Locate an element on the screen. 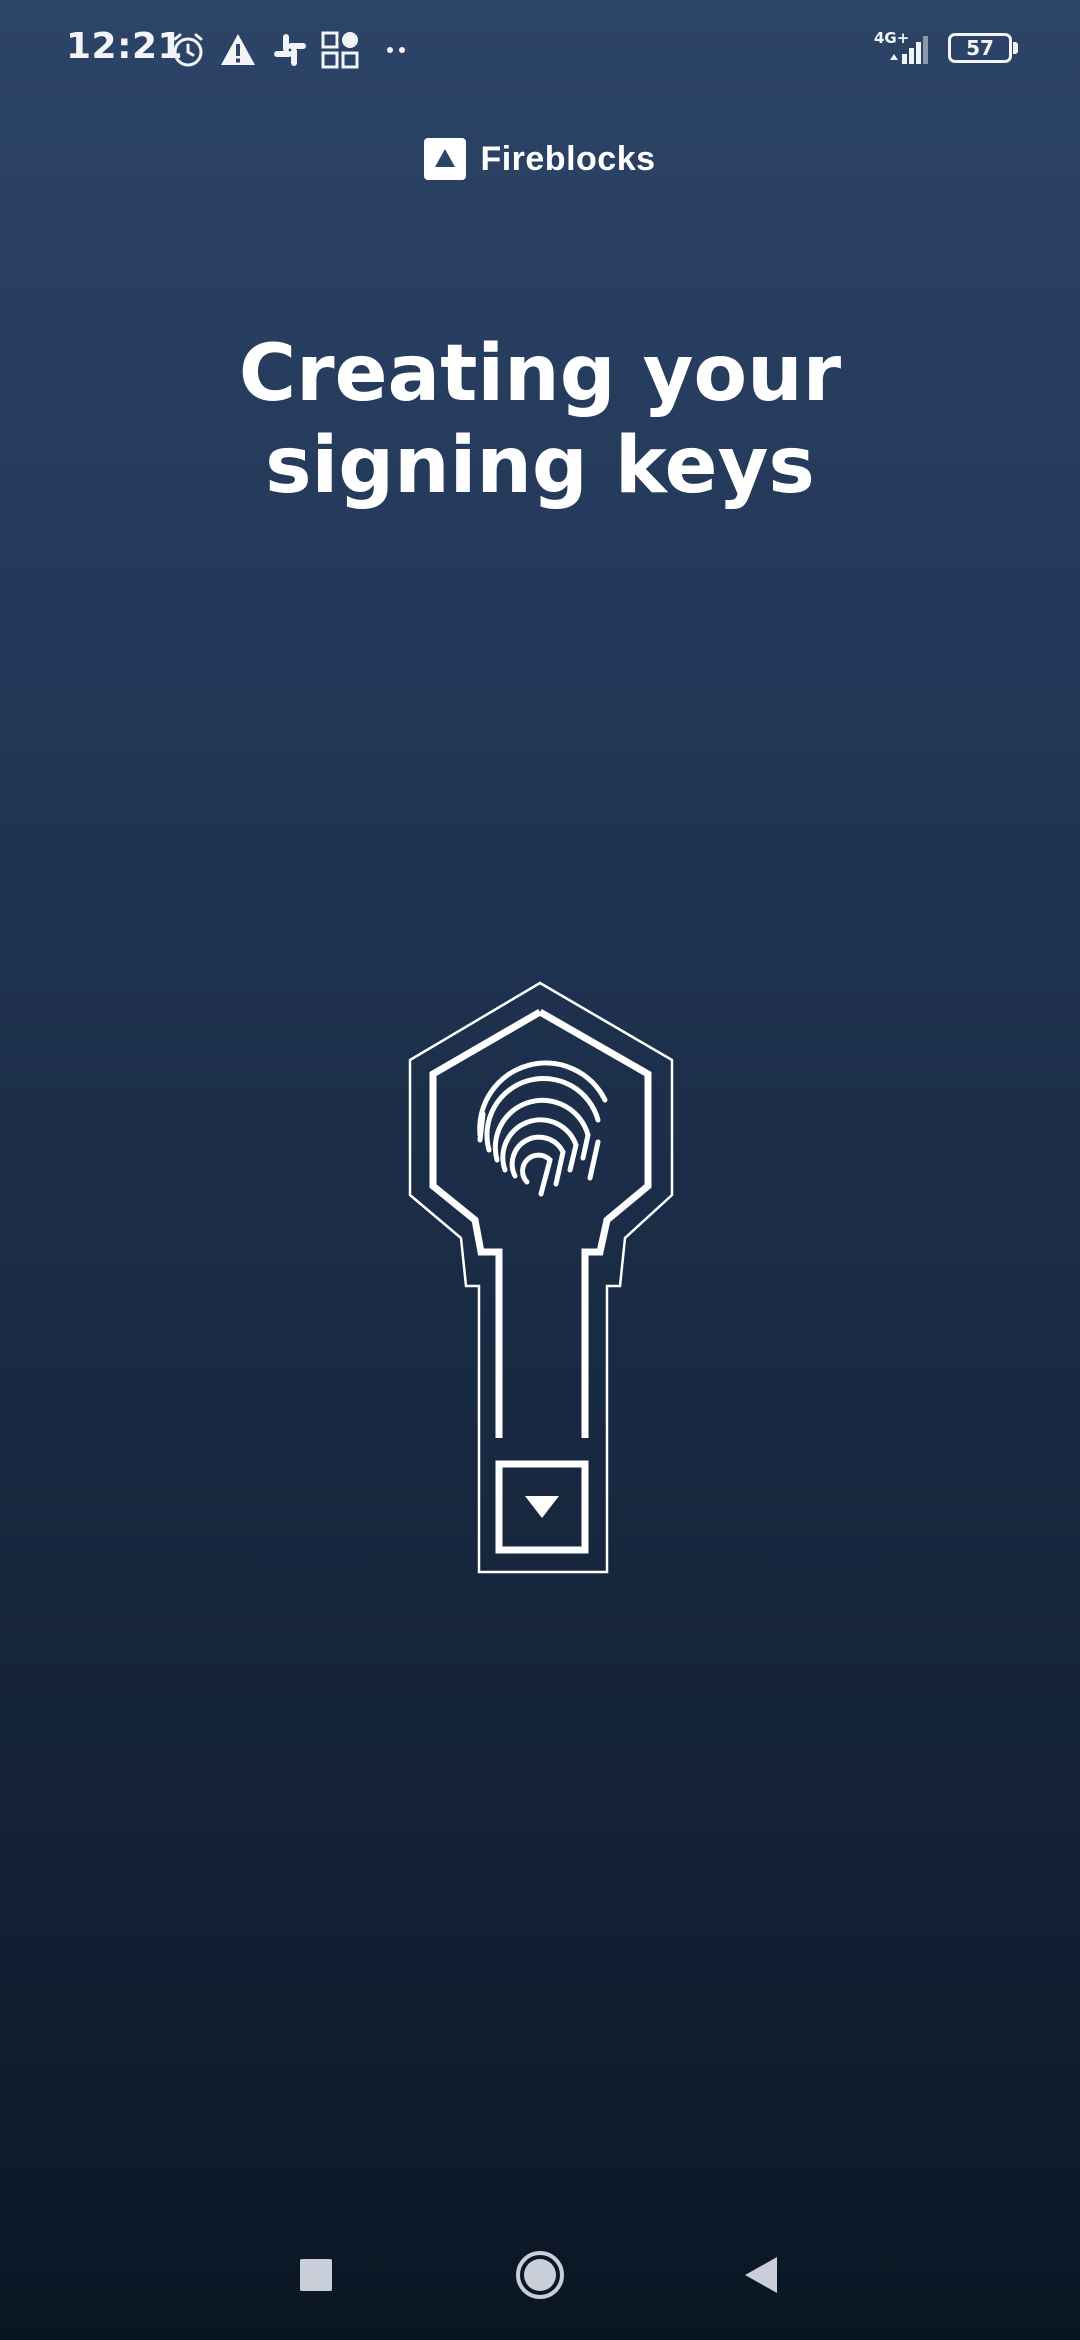 This screenshot has height=2340, width=1080. key-fingerprint-icon is located at coordinates (540, 1280).